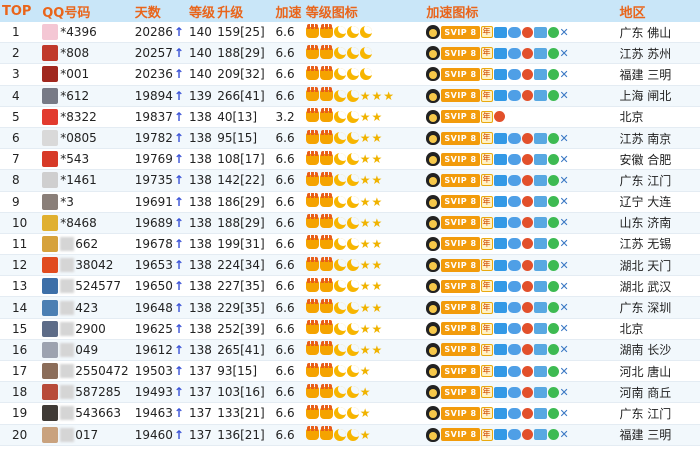 The image size is (700, 450). What do you see at coordinates (86, 350) in the screenshot?
I see `qq-number: 049` at bounding box center [86, 350].